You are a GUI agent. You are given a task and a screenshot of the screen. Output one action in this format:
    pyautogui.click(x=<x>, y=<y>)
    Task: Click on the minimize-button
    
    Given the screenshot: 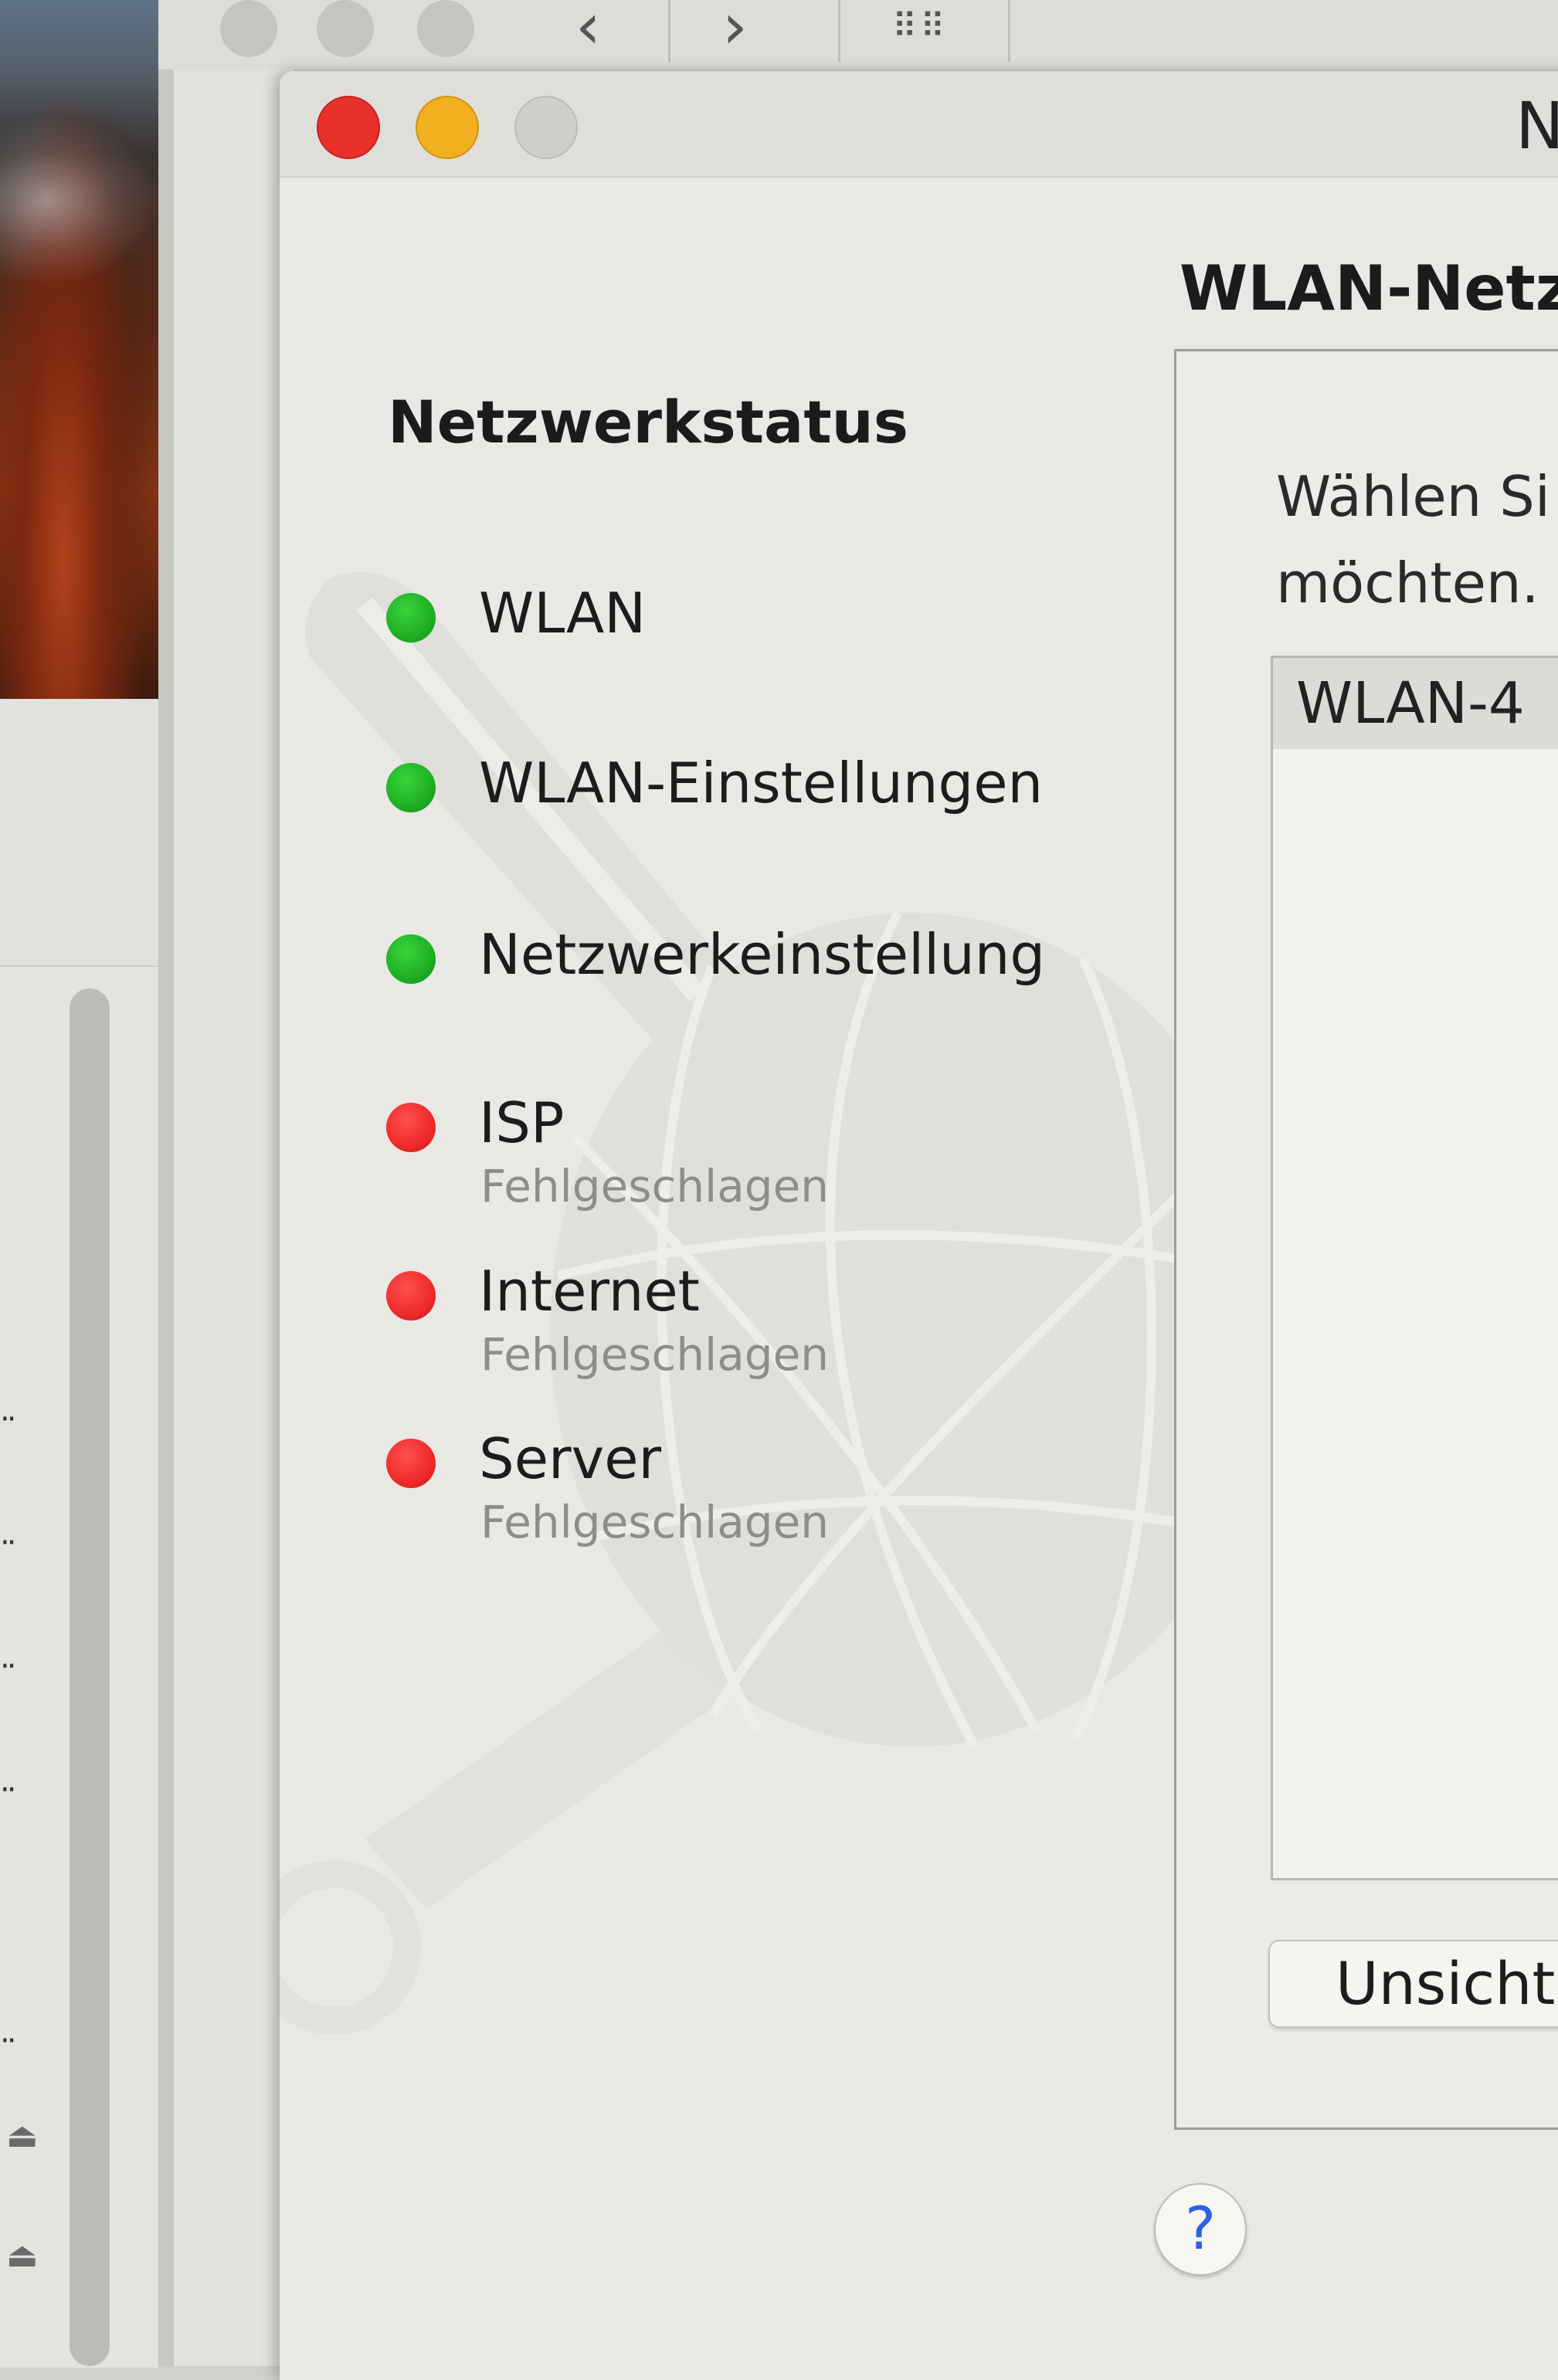 What is the action you would take?
    pyautogui.click(x=447, y=127)
    